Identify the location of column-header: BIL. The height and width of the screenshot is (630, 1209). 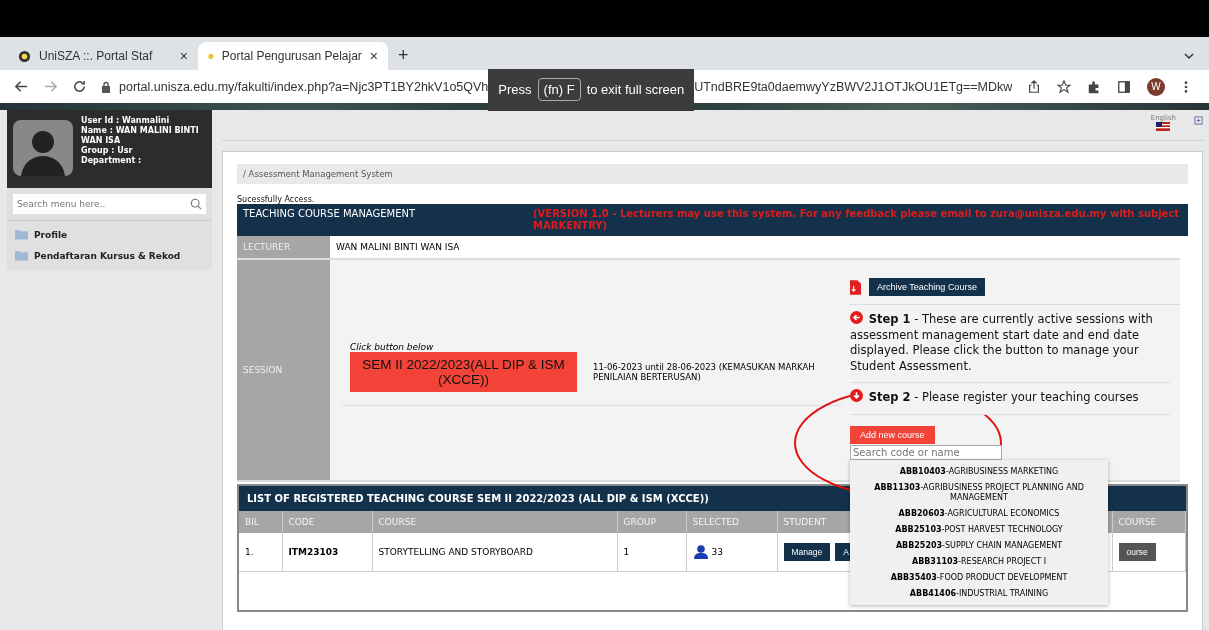
(260, 522).